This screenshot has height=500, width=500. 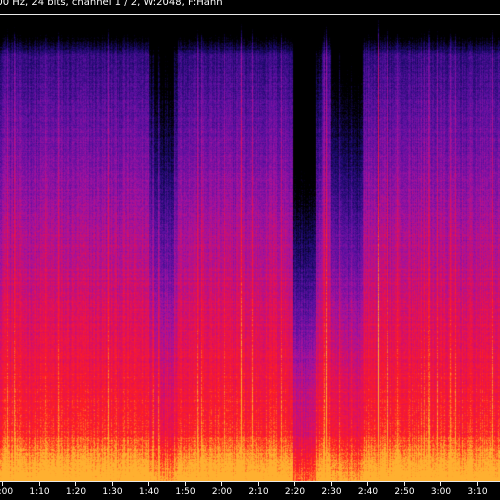 What do you see at coordinates (7, 492) in the screenshot?
I see `time-tick-label: 1:00` at bounding box center [7, 492].